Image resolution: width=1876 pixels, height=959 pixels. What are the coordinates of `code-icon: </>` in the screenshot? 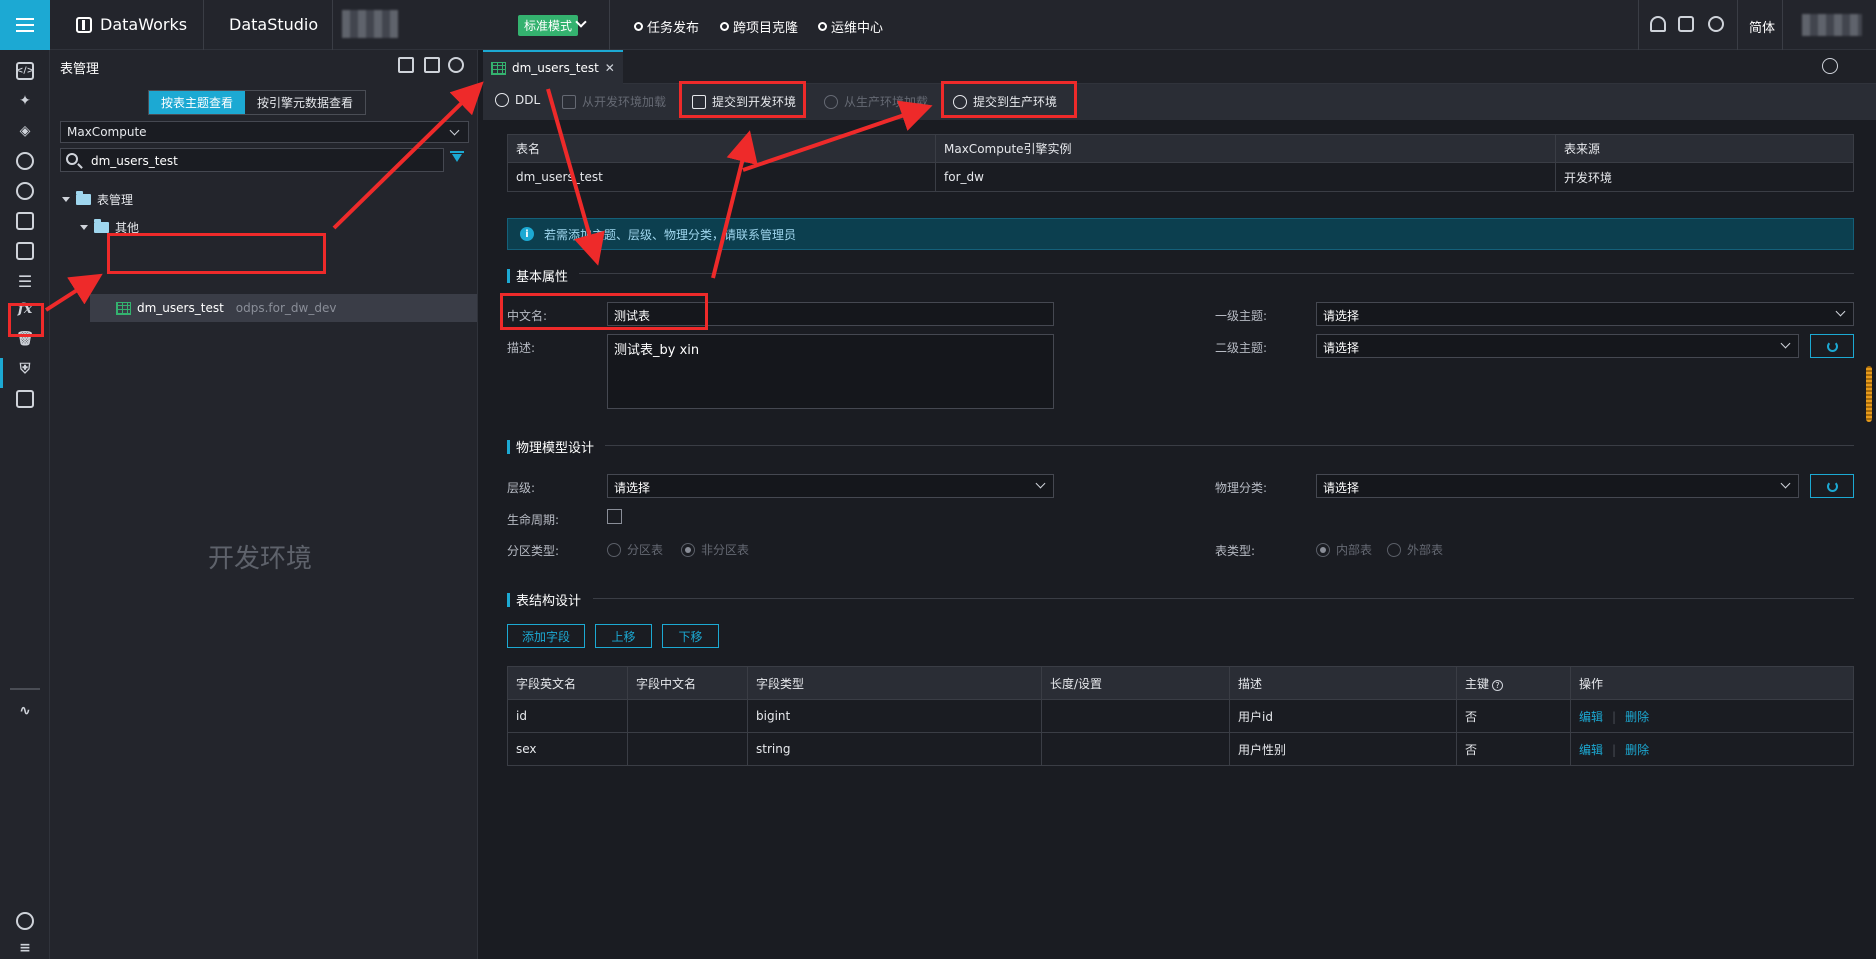 It's located at (25, 71).